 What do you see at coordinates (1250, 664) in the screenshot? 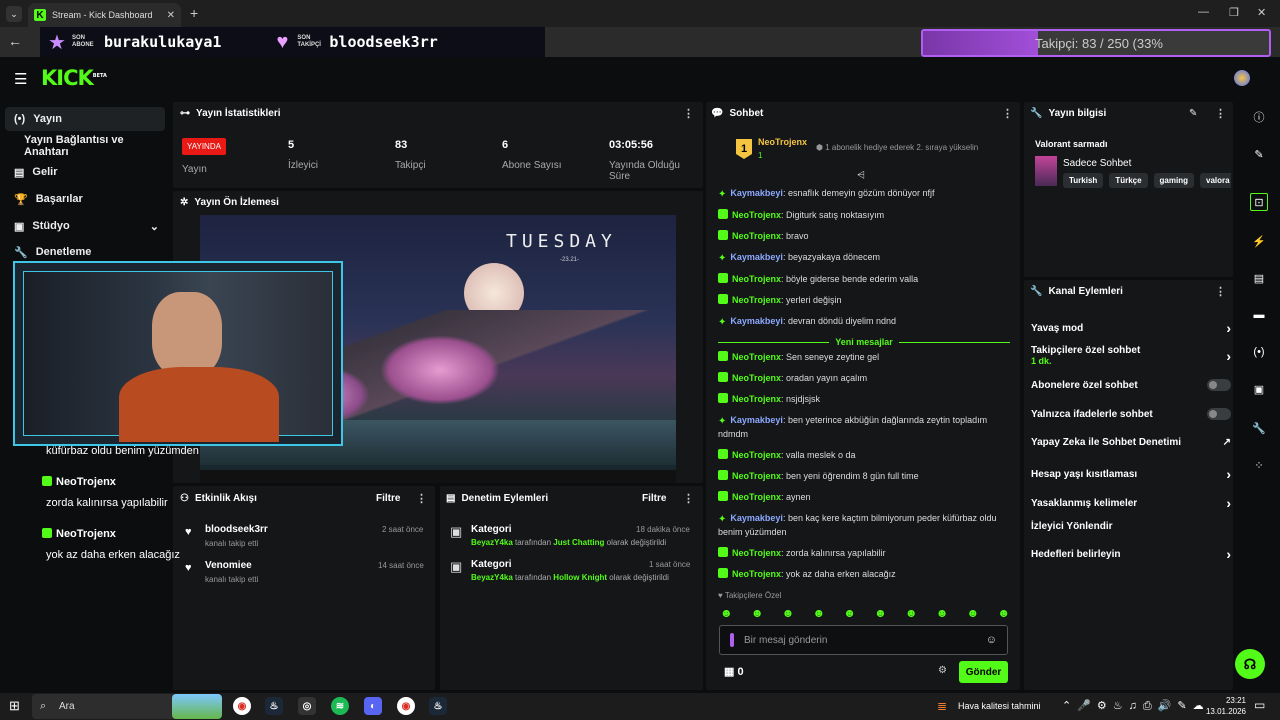
I see `help-button: ☊` at bounding box center [1250, 664].